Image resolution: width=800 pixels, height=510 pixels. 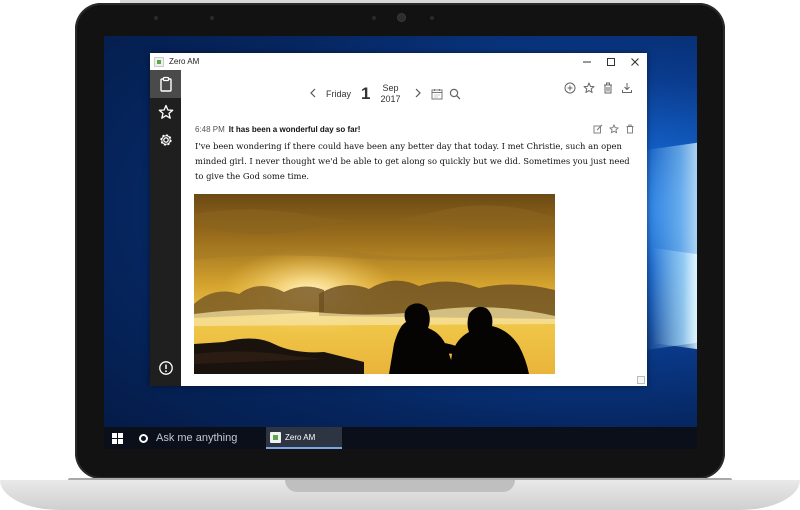 I want to click on laptop-base-notch, so click(x=400, y=486).